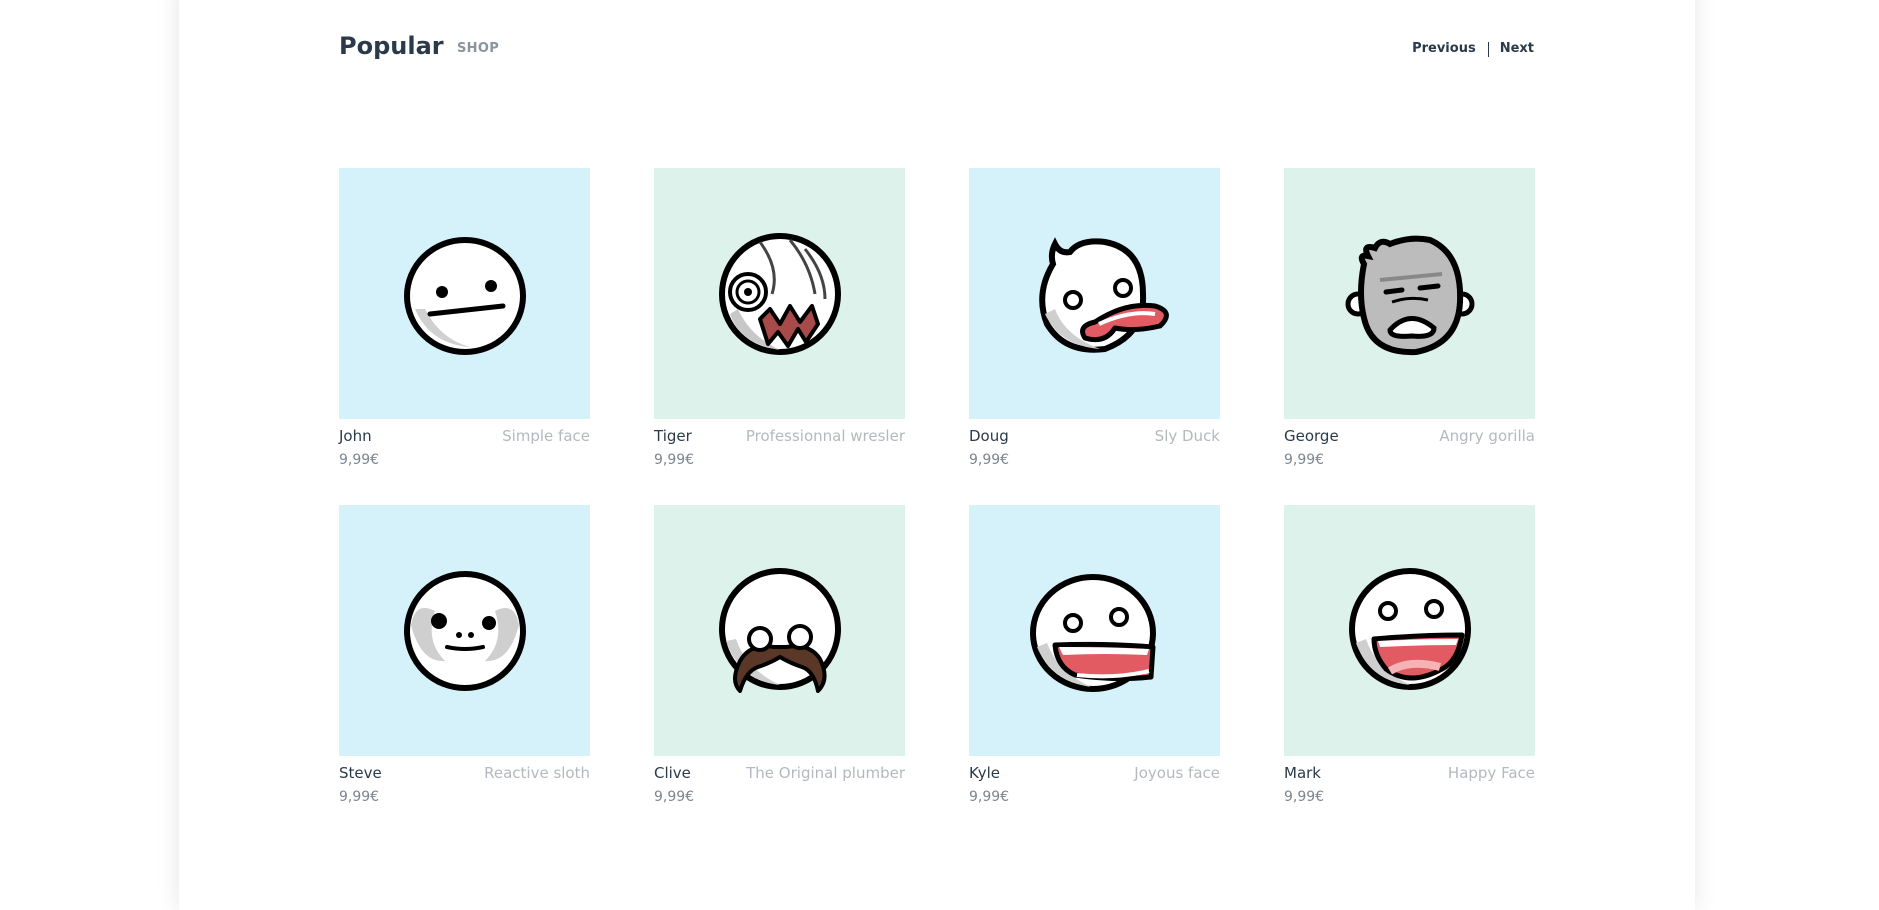 The image size is (1879, 910). I want to click on product-description: Joyous face, so click(1177, 773).